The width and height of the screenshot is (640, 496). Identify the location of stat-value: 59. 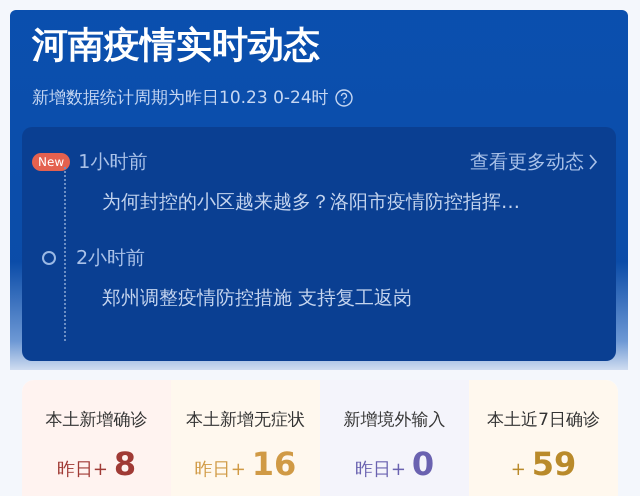
(554, 464).